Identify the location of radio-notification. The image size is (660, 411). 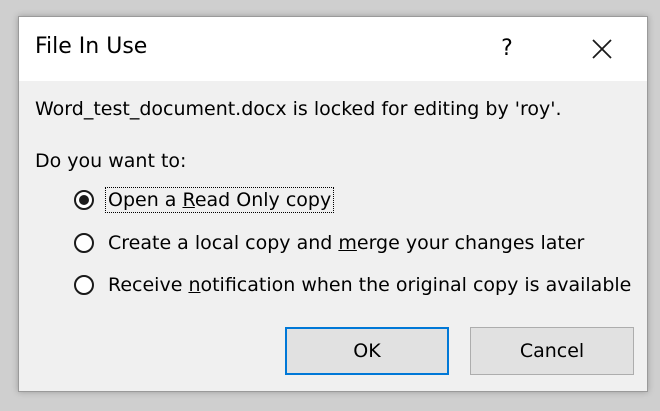
(84, 285).